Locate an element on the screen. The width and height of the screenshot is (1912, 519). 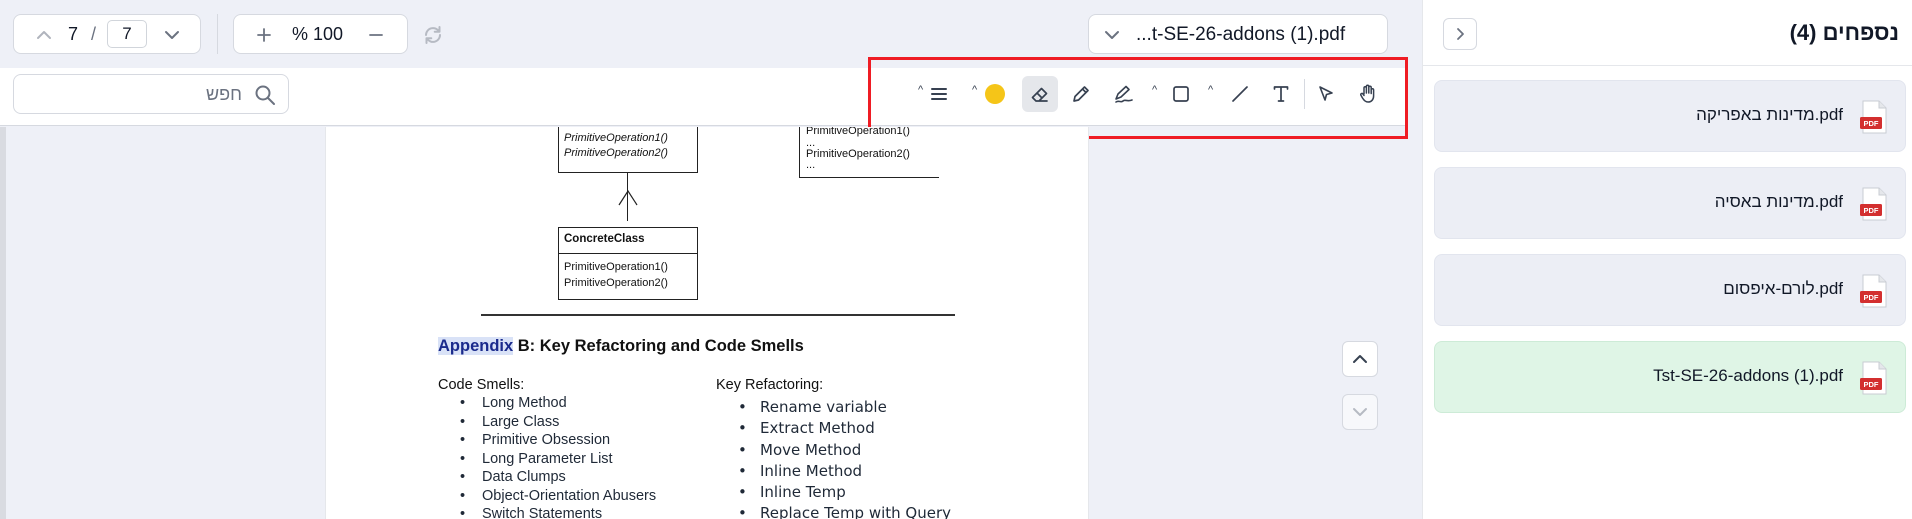
zoom-controls: % 100 is located at coordinates (320, 34).